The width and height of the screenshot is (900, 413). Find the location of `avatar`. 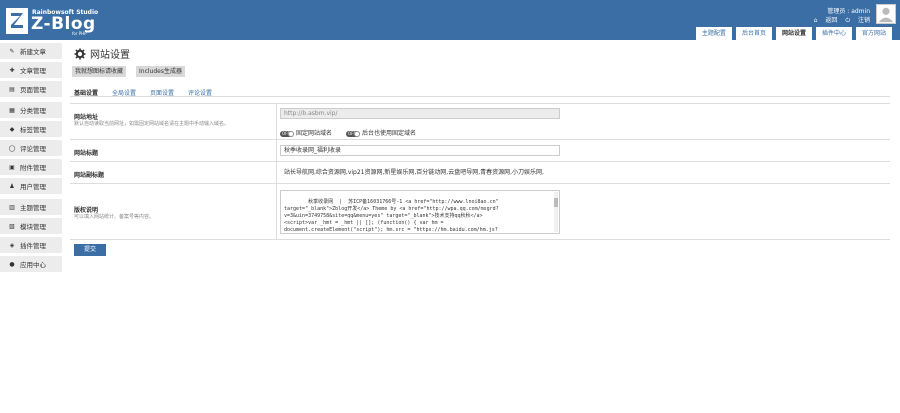

avatar is located at coordinates (886, 14).